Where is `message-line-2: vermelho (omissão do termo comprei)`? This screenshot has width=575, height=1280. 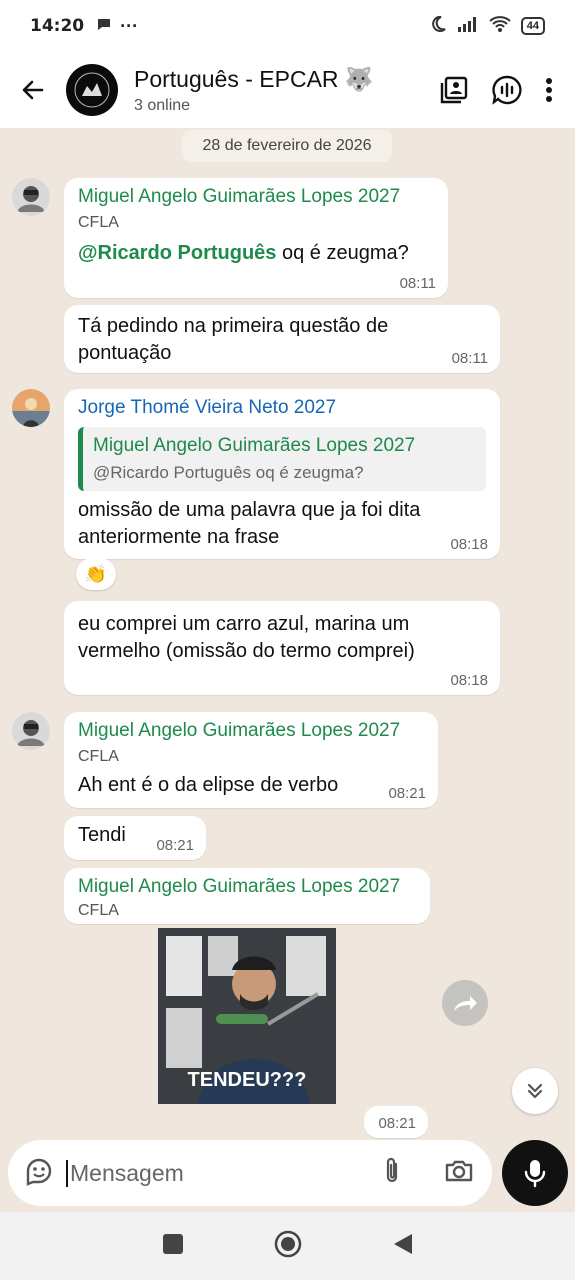 message-line-2: vermelho (omissão do termo comprei) is located at coordinates (246, 651).